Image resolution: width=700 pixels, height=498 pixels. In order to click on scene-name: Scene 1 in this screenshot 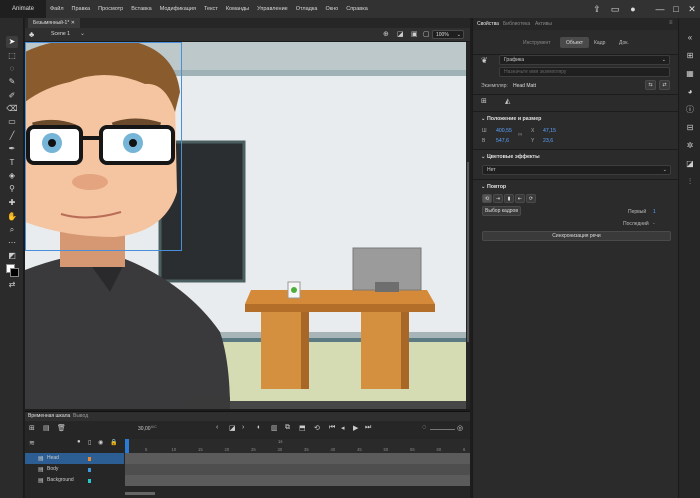, I will do `click(60, 34)`.